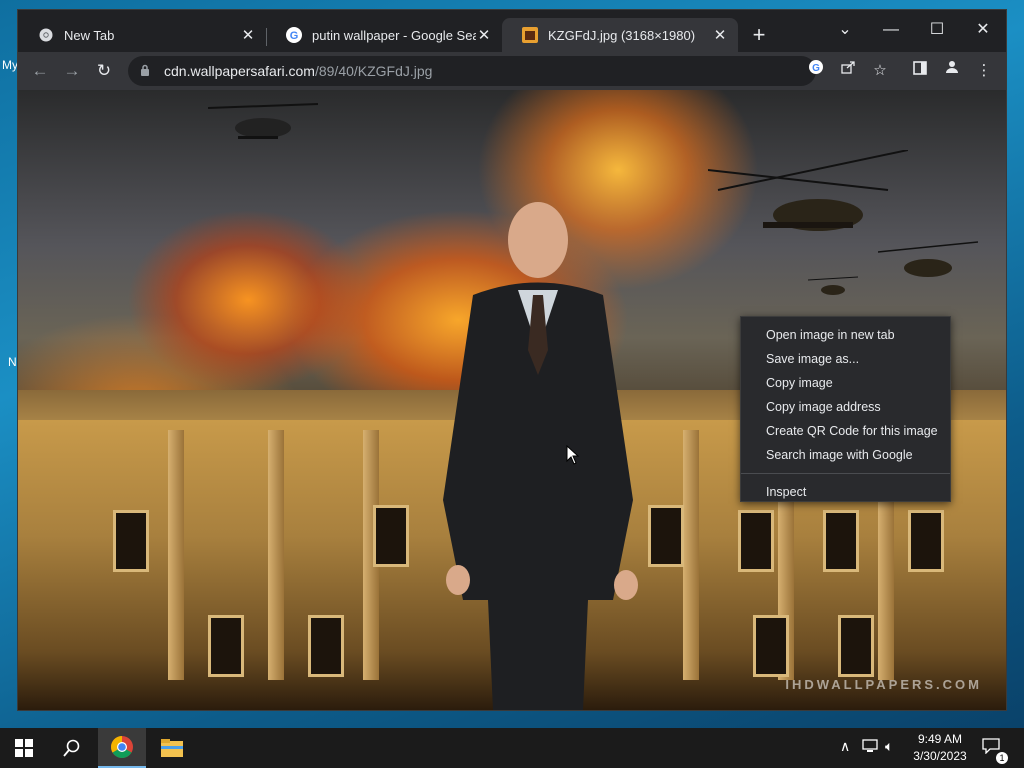  I want to click on tab-image: KZGFdJ.jpg (3168×1980) ✕, so click(620, 35).